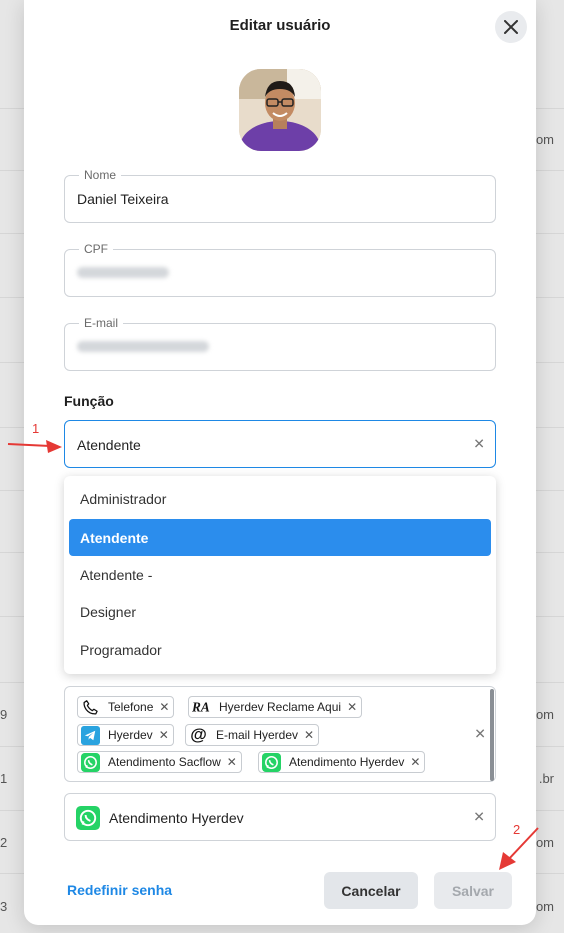  Describe the element at coordinates (198, 734) in the screenshot. I see `at-sign-icon: @` at that location.